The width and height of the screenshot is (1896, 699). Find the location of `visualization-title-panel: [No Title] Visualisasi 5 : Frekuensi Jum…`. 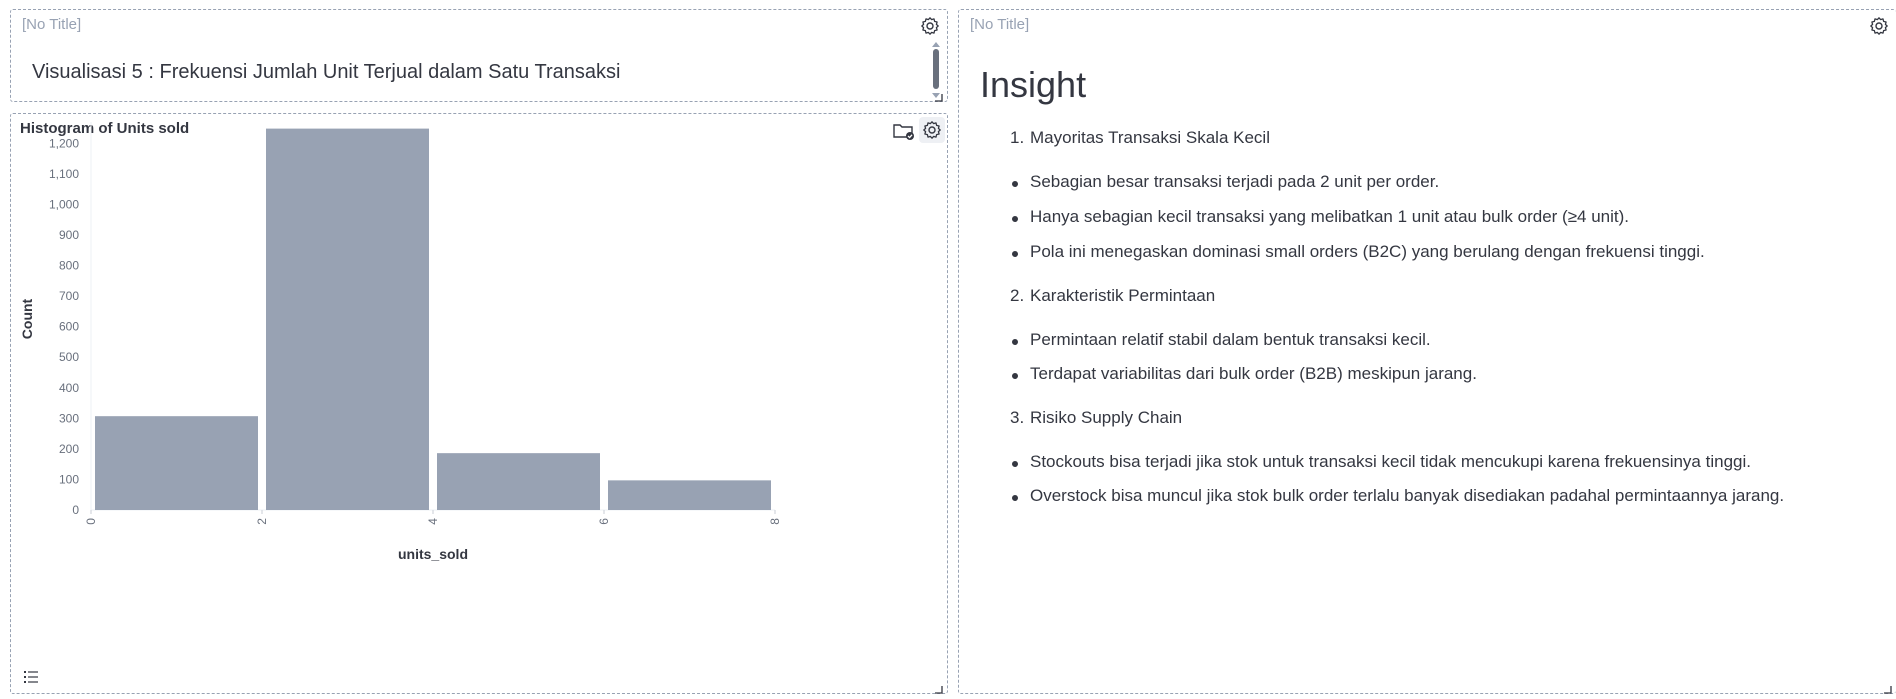

visualization-title-panel: [No Title] Visualisasi 5 : Frekuensi Jum… is located at coordinates (479, 55).